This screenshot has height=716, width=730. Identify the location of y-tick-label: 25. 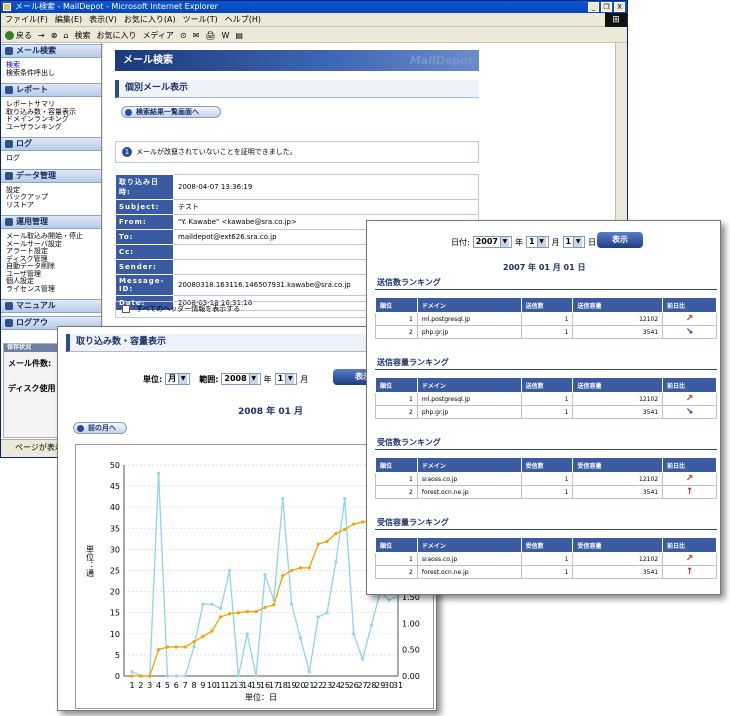
(115, 571).